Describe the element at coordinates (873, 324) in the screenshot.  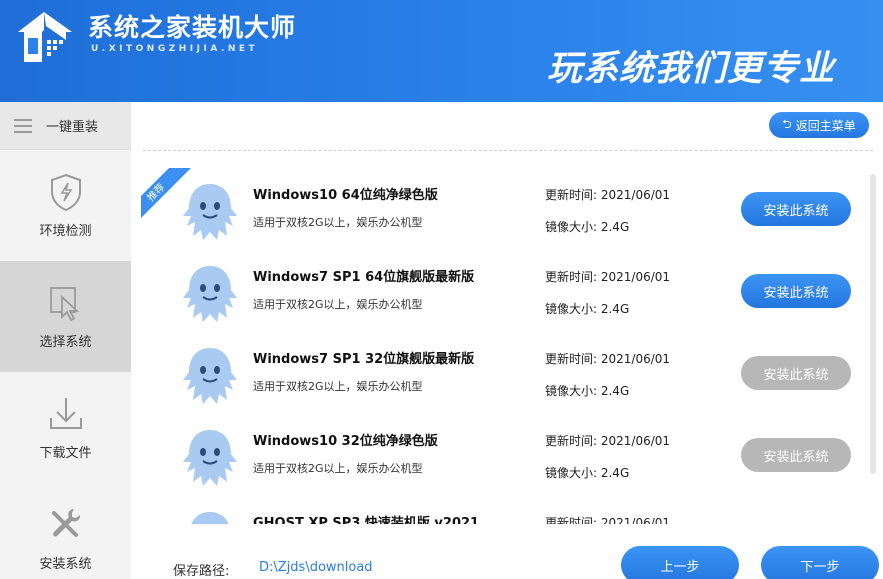
I see `scrollbar` at that location.